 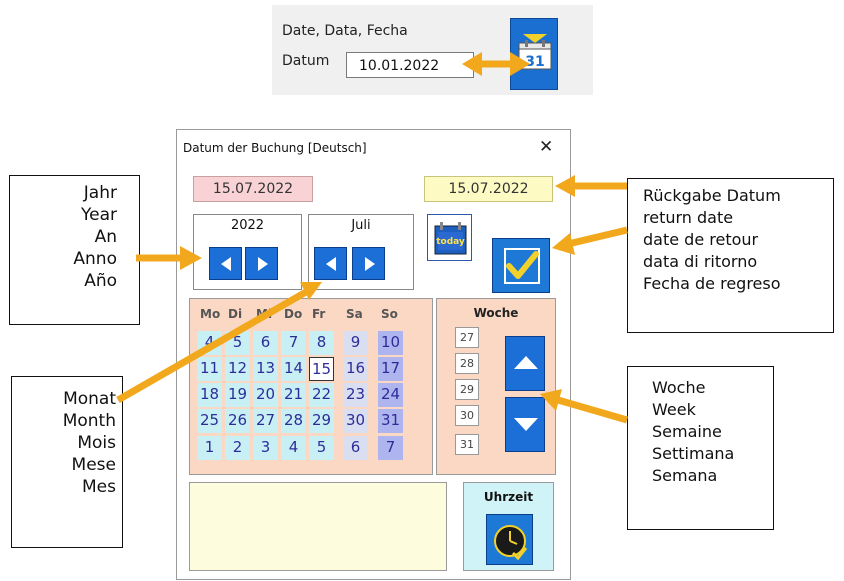 What do you see at coordinates (321, 369) in the screenshot?
I see `selected-day: 15` at bounding box center [321, 369].